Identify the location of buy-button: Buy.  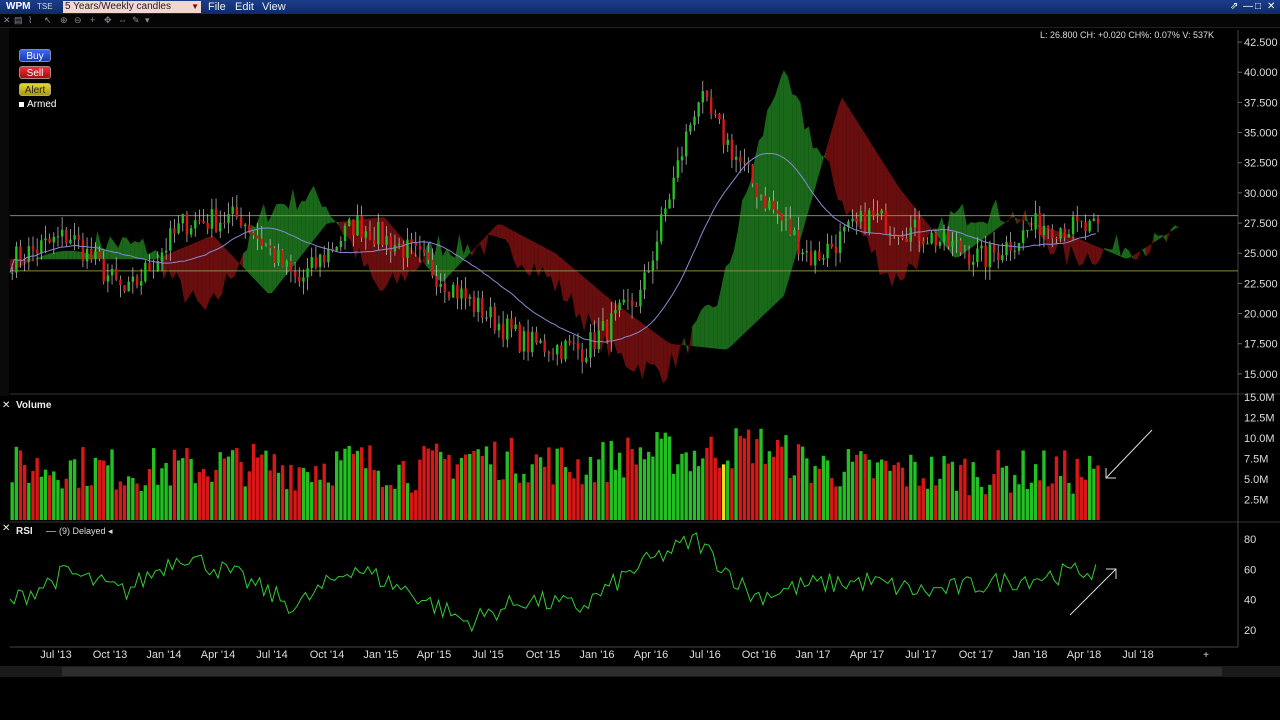
(35, 55).